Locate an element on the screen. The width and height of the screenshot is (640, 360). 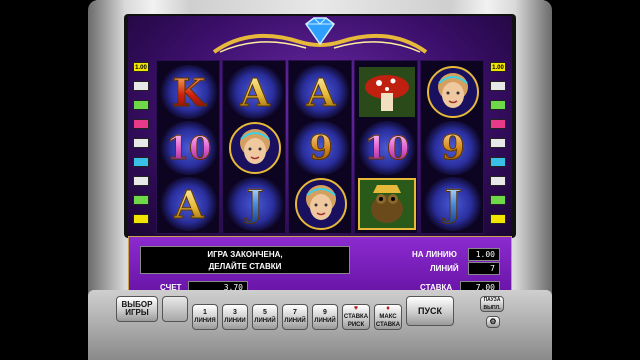
start-label: ПУСК is located at coordinates (430, 311).